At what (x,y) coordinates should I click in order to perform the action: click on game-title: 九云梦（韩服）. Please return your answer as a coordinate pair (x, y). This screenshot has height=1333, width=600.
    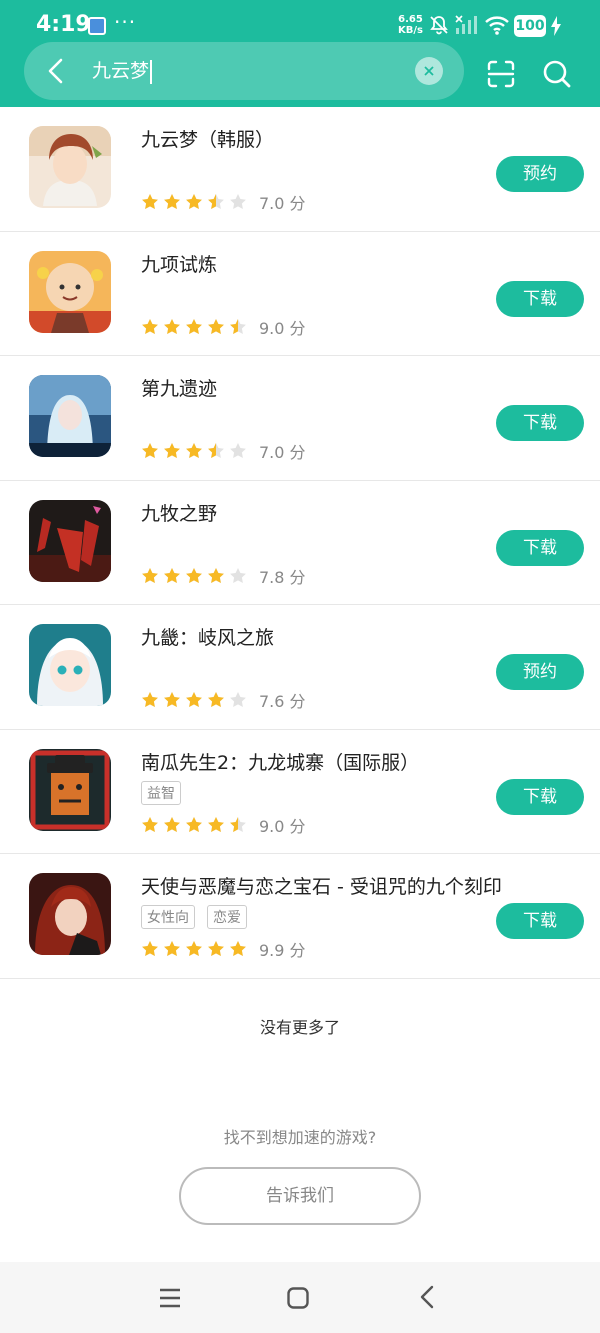
    Looking at the image, I should click on (208, 140).